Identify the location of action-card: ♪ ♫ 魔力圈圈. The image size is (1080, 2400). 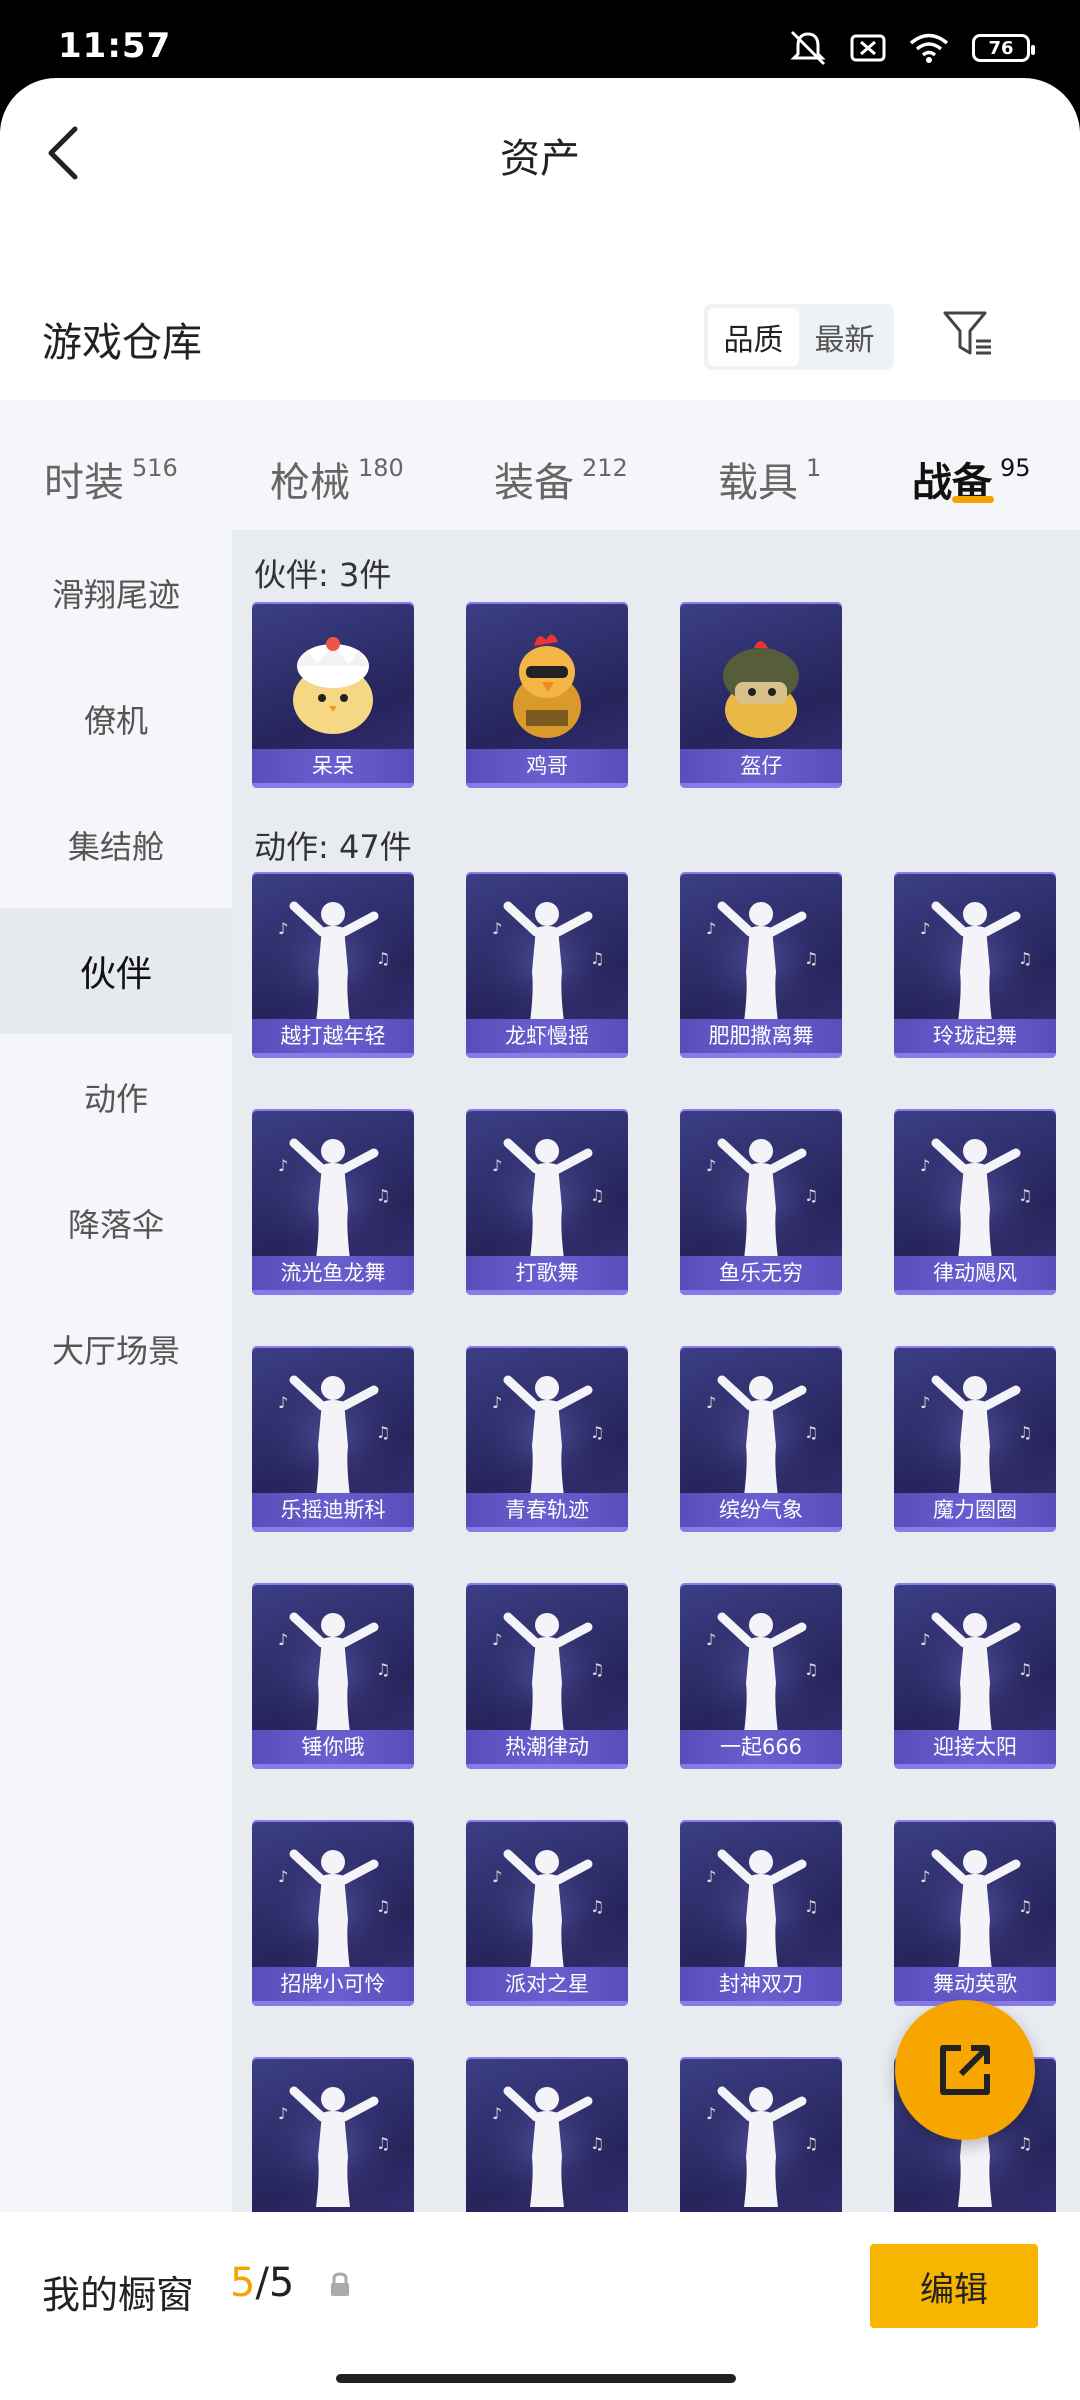
(975, 1439).